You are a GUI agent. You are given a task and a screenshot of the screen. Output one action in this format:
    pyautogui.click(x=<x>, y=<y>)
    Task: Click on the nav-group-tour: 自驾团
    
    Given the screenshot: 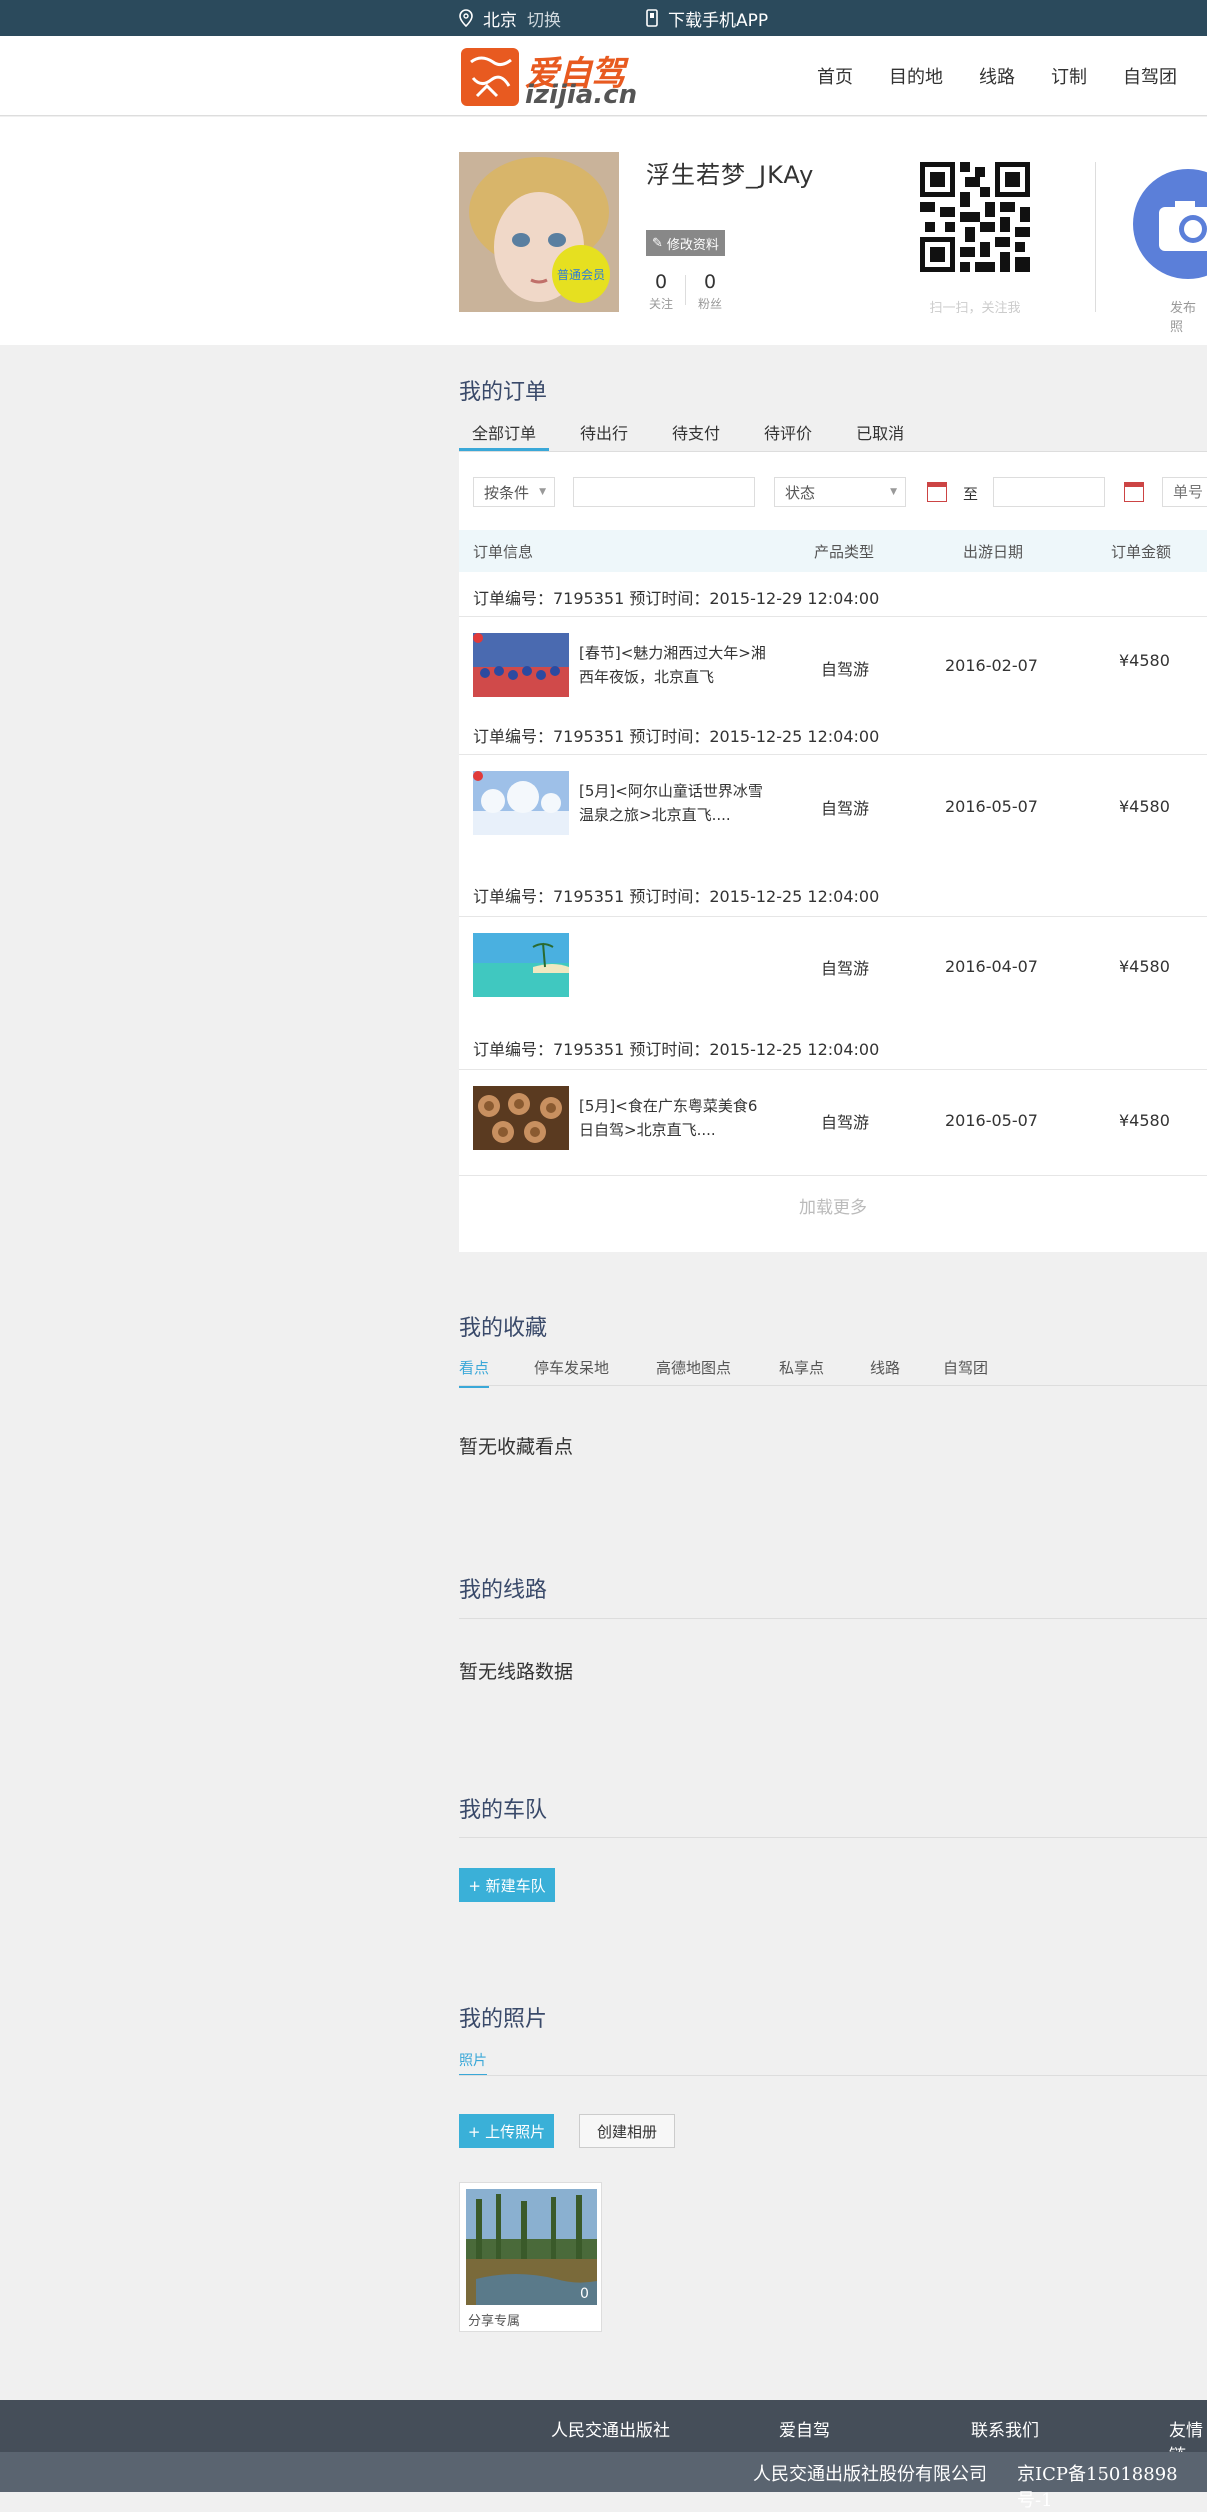 What is the action you would take?
    pyautogui.click(x=1150, y=76)
    